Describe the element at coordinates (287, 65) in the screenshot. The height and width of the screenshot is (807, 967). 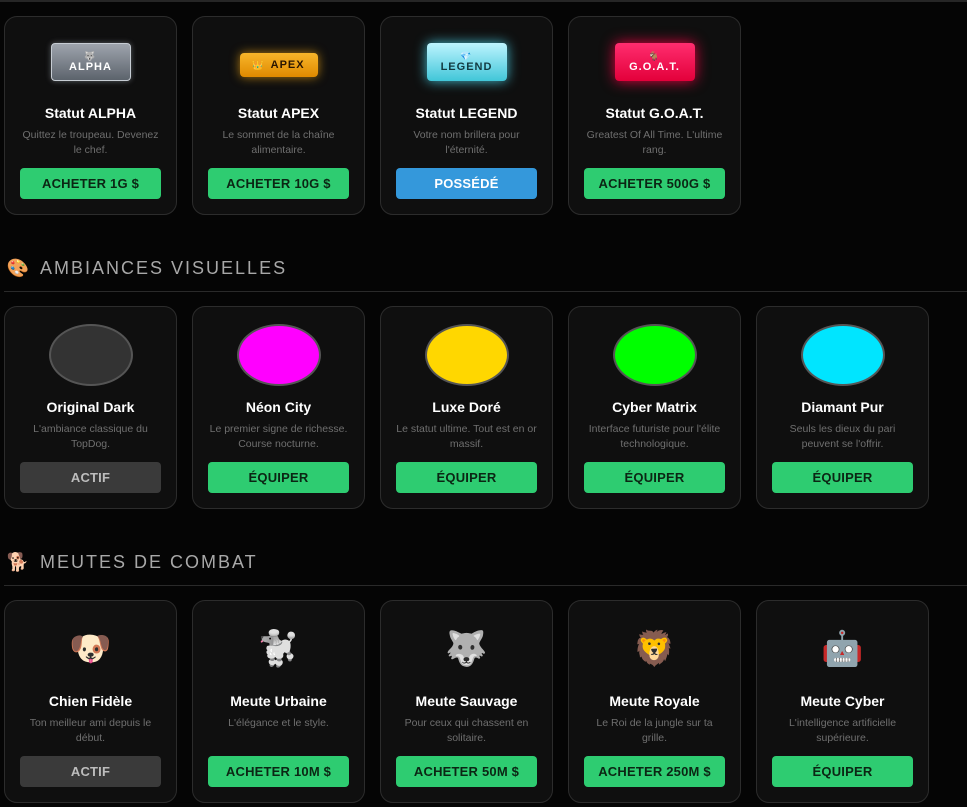
I see `badge-label: APEX` at that location.